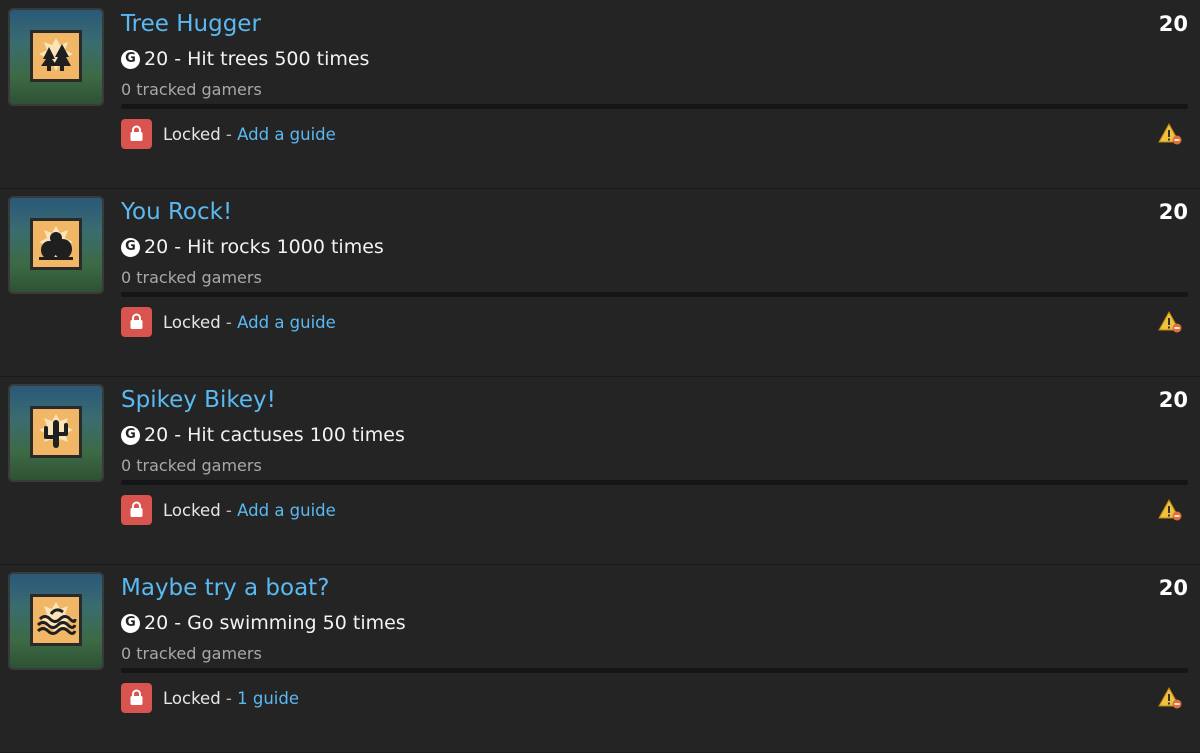  I want to click on achievement-title: You Rock!, so click(176, 212).